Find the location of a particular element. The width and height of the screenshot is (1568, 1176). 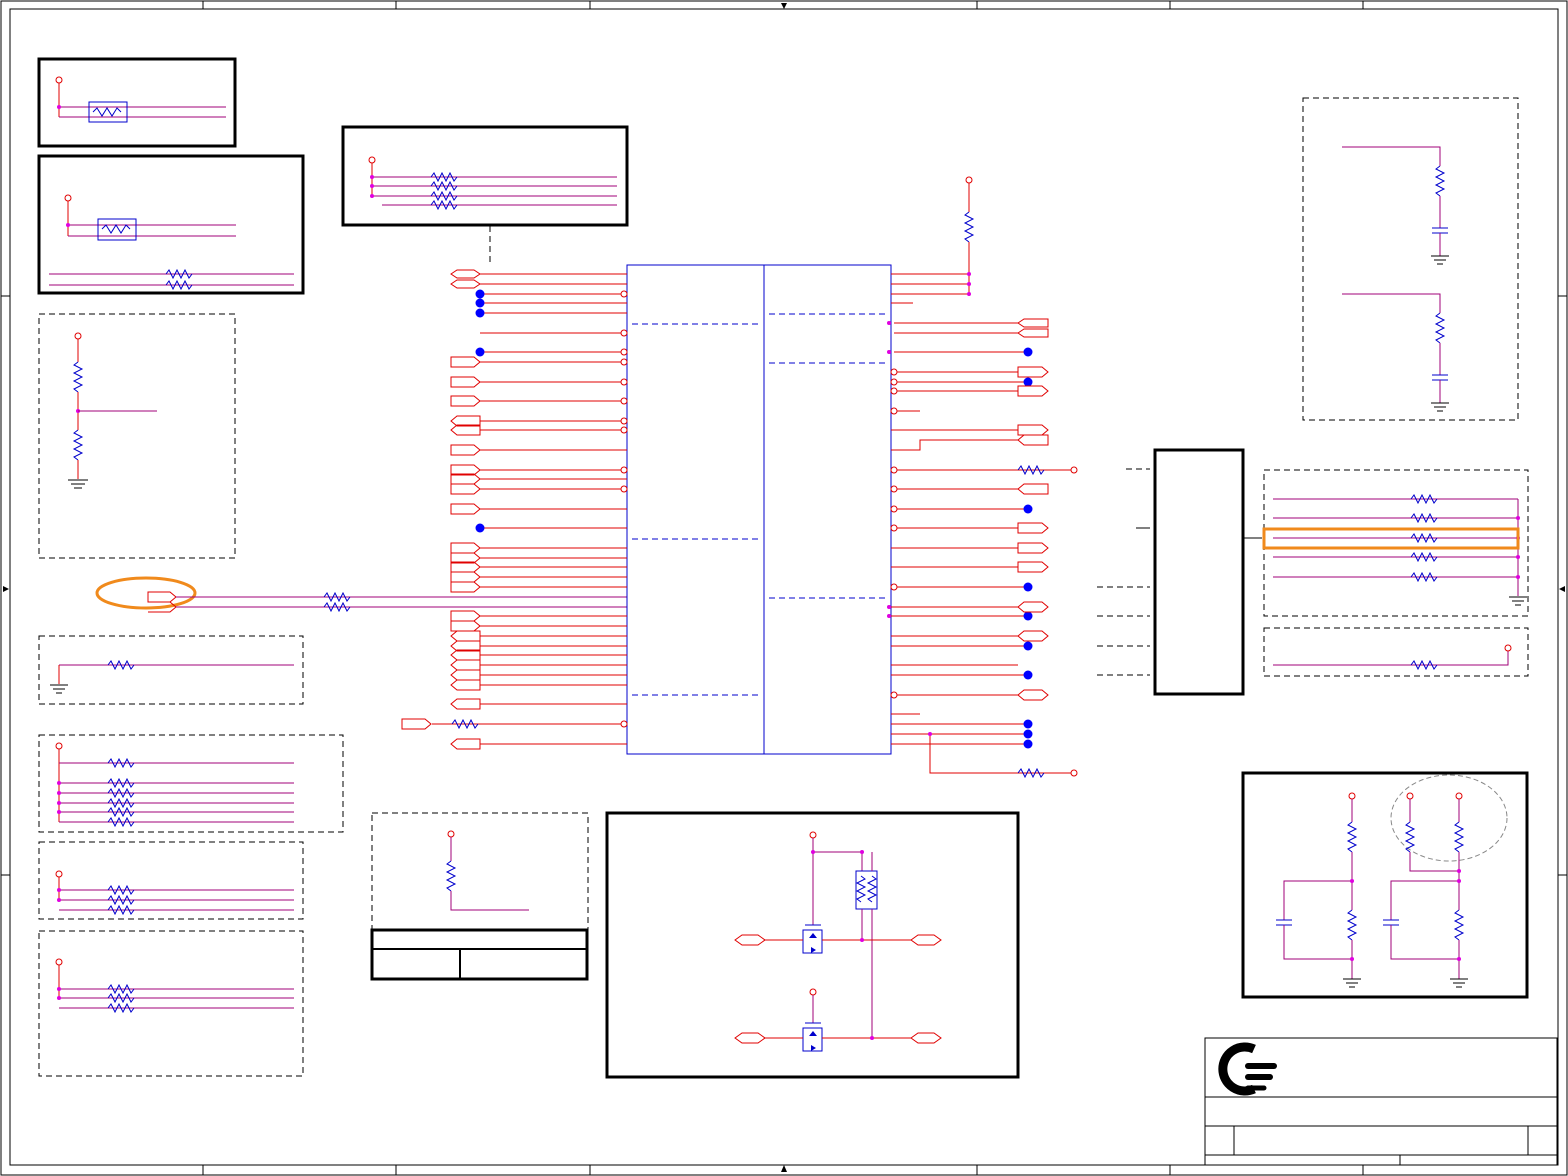

ground-symbol is located at coordinates (78, 484).